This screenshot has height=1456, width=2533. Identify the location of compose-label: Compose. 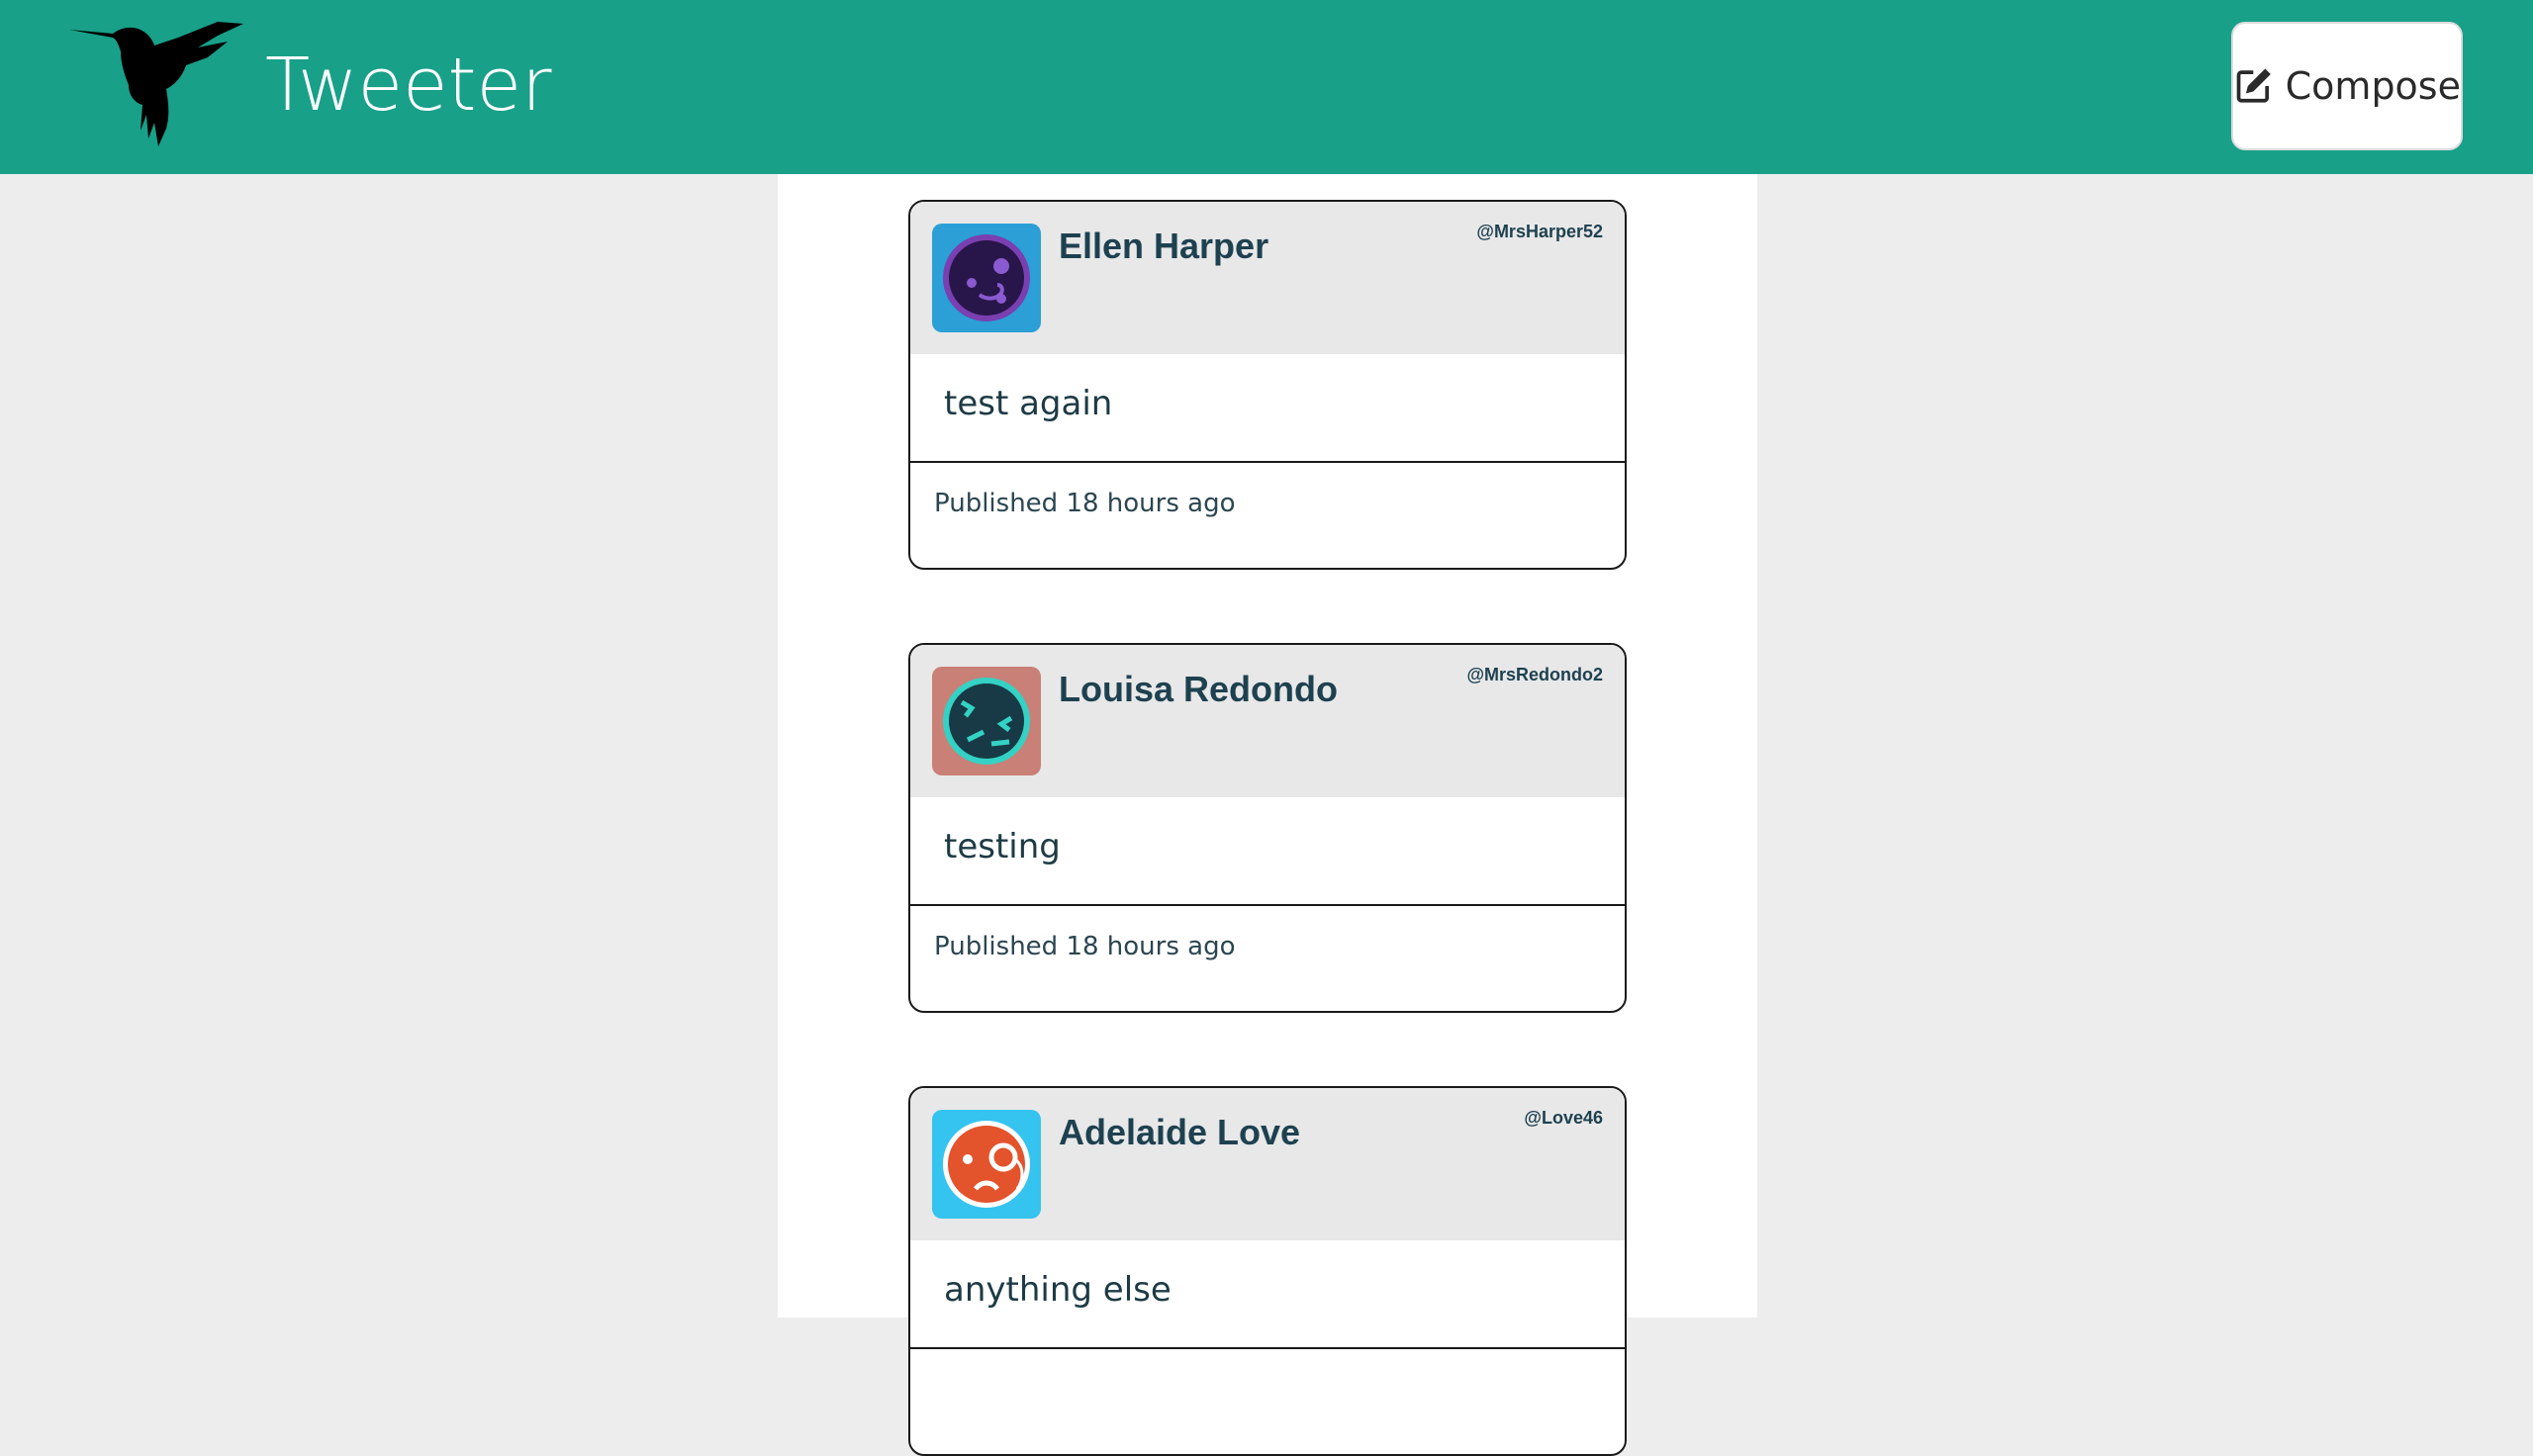
(2373, 86).